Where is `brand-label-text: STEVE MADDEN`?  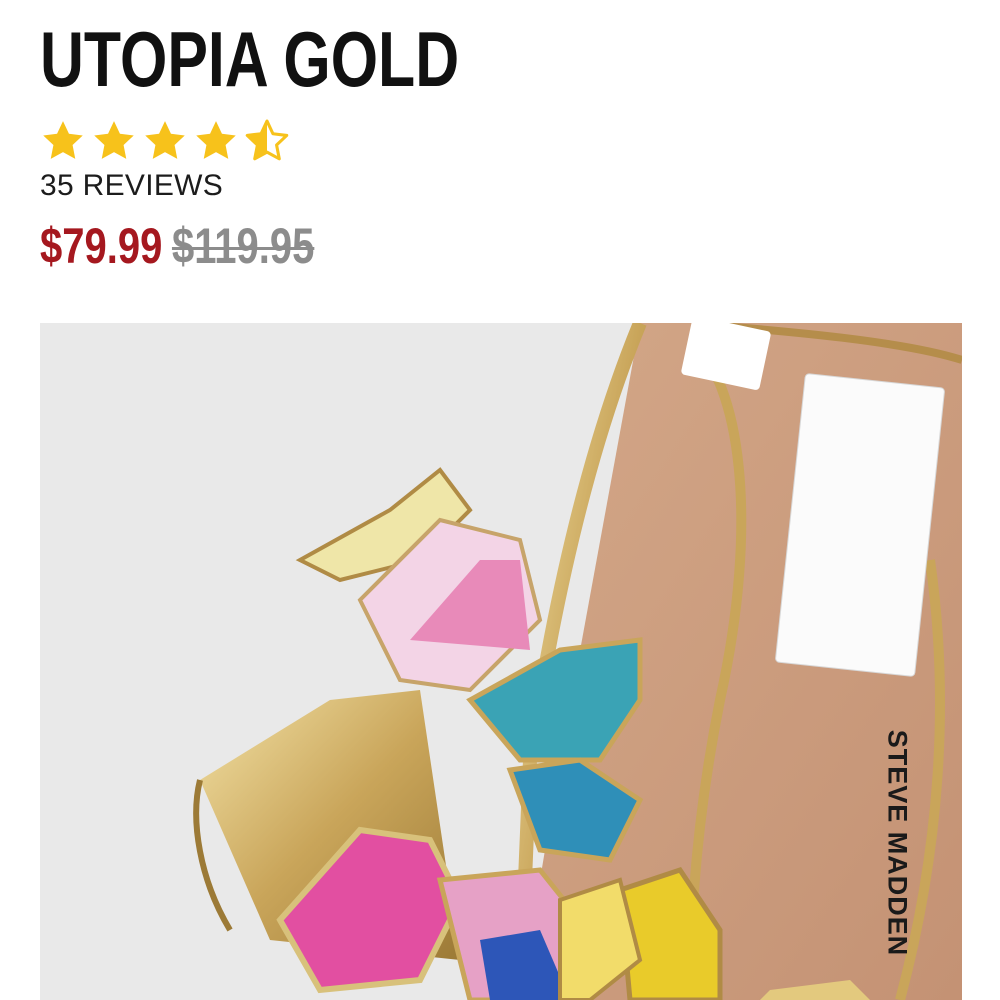 brand-label-text: STEVE MADDEN is located at coordinates (897, 843).